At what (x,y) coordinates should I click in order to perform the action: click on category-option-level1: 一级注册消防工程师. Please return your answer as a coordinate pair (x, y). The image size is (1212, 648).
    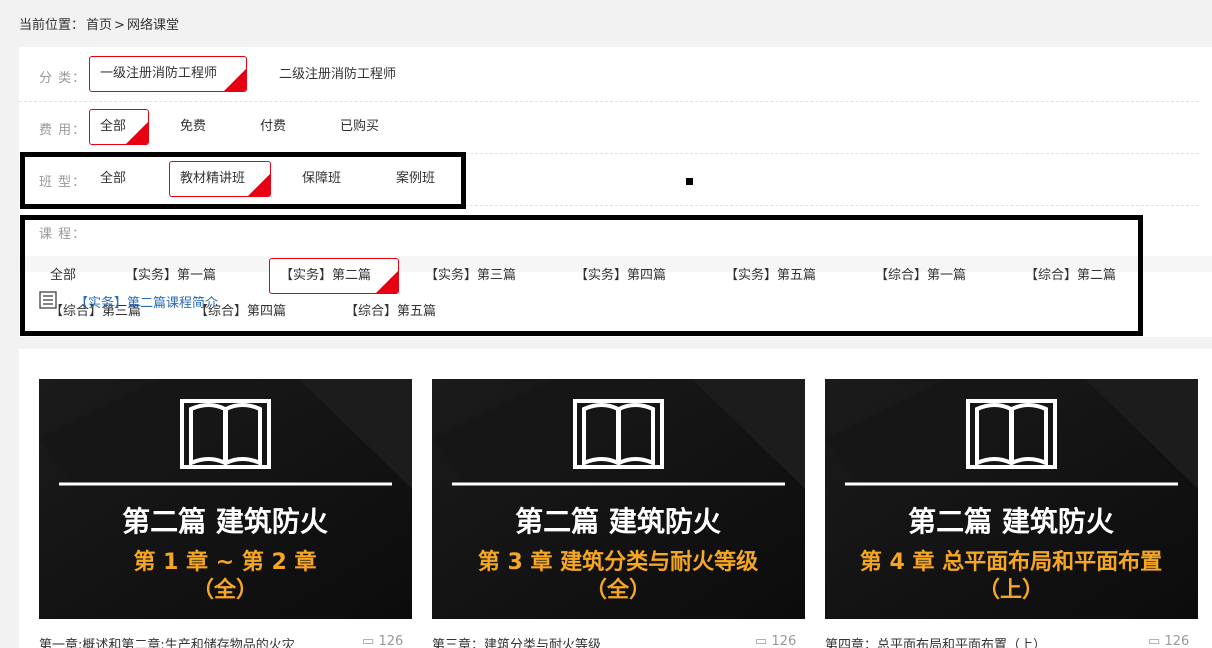
    Looking at the image, I should click on (168, 74).